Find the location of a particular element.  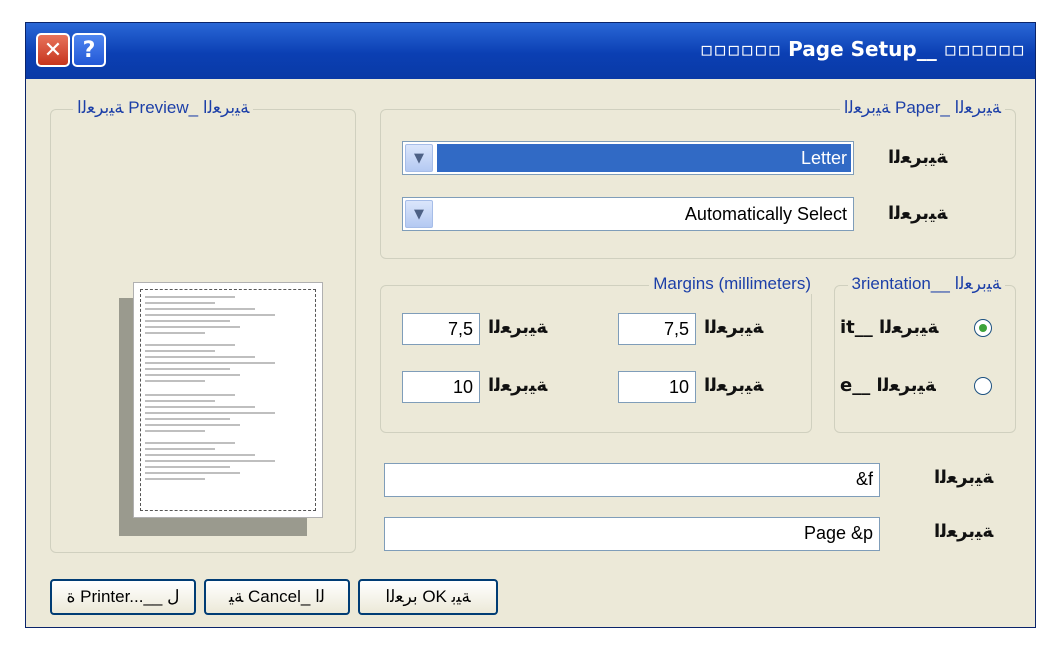

close-icon: ✕ is located at coordinates (53, 50).